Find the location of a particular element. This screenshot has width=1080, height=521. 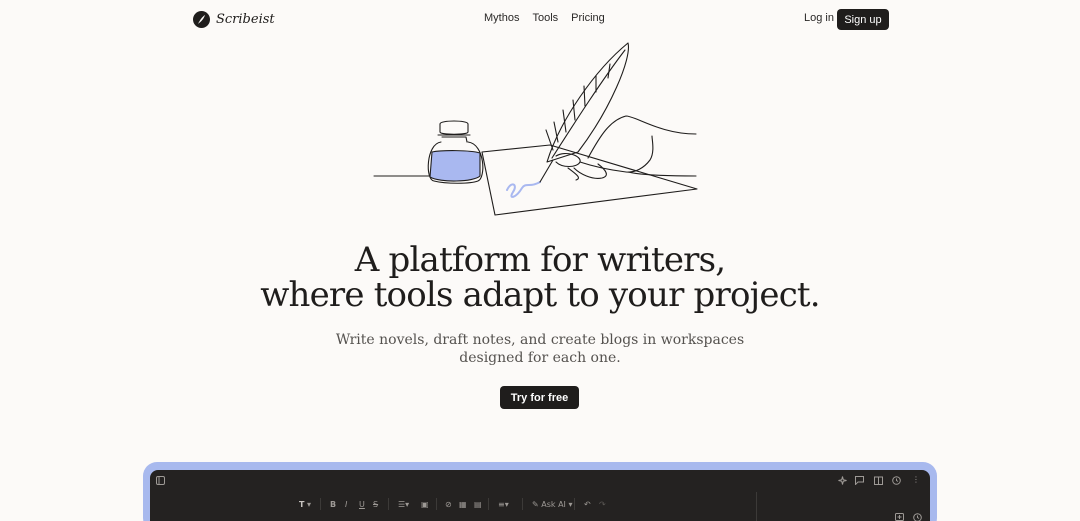

brand-logo: Scribeist is located at coordinates (234, 19).